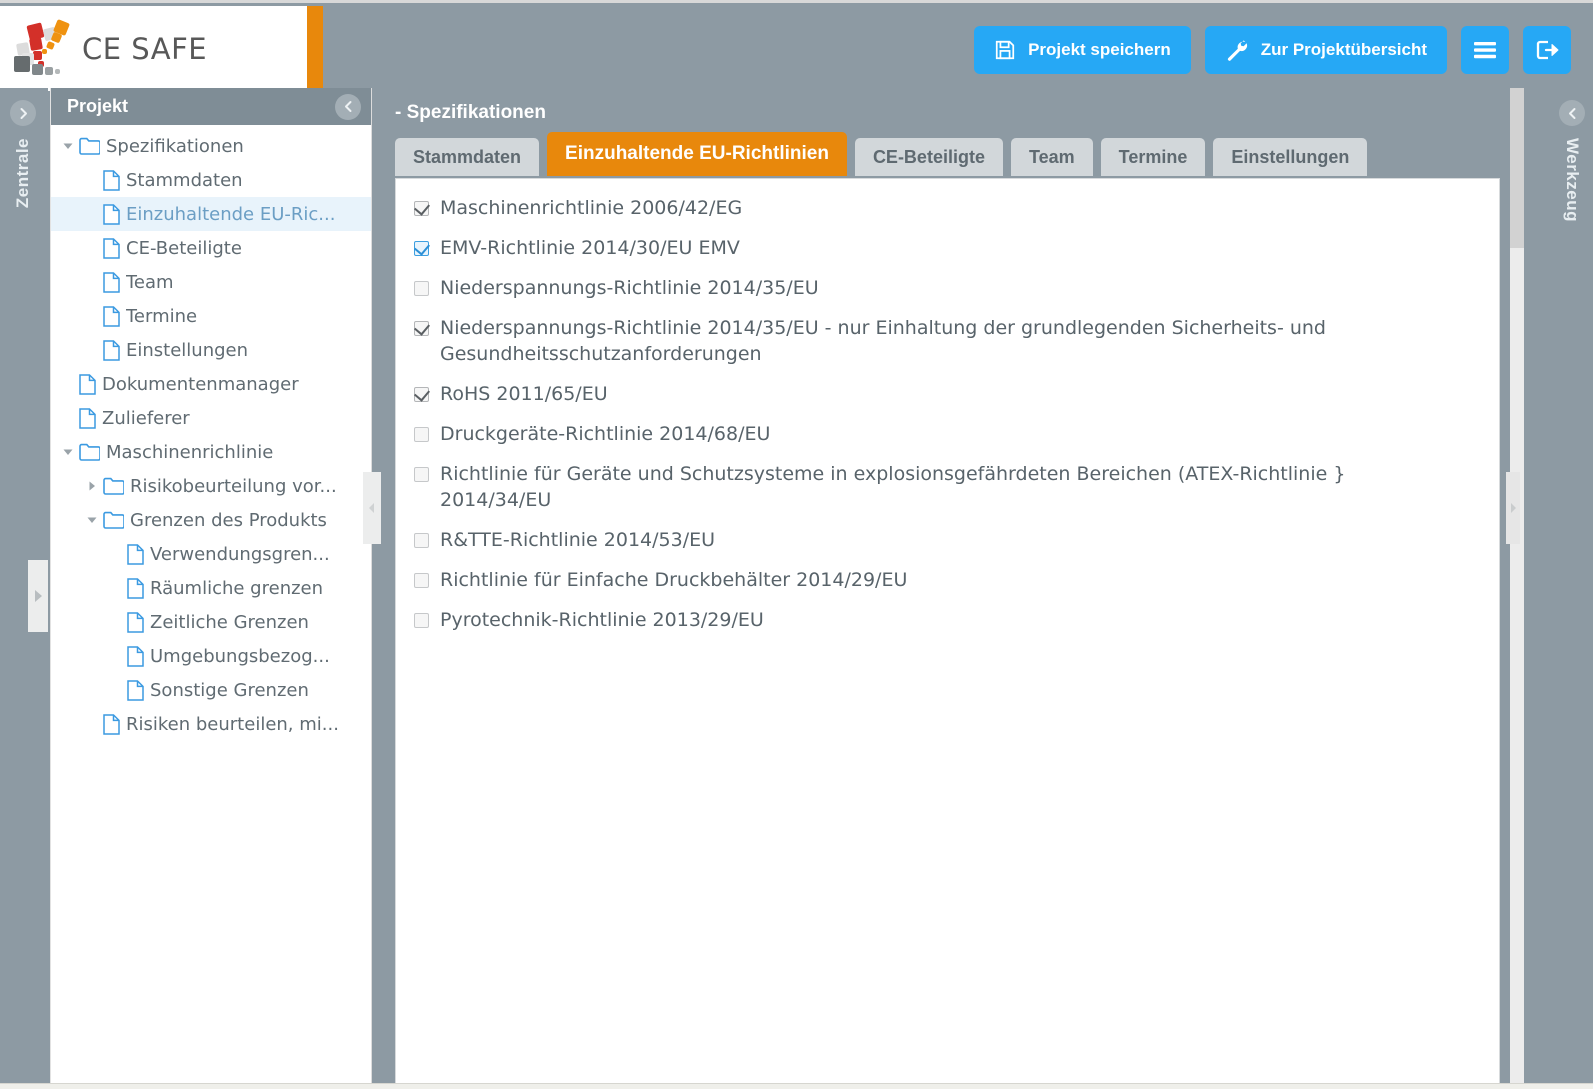 This screenshot has height=1089, width=1593. Describe the element at coordinates (24, 588) in the screenshot. I see `left-rail: Zentrale` at that location.